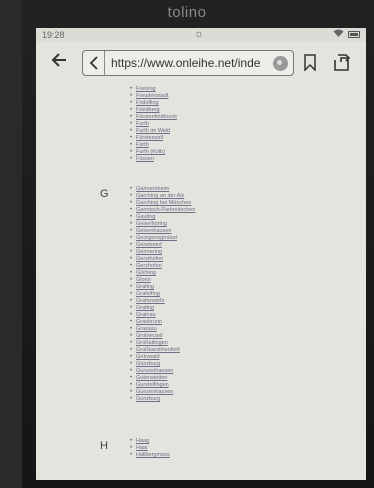  I want to click on location-link: Fridolfing, so click(153, 103).